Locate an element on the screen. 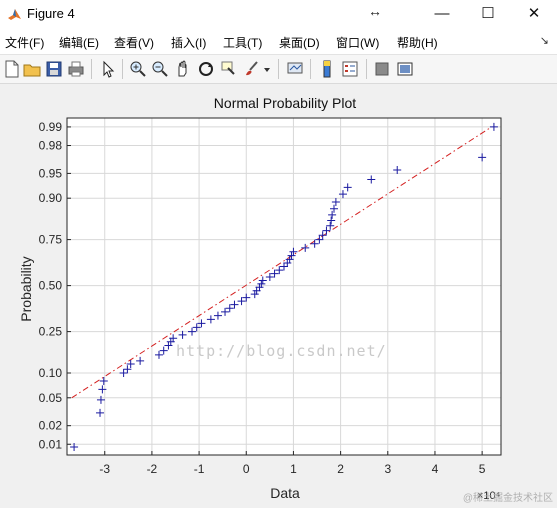  rotate-3d-icon is located at coordinates (206, 69).